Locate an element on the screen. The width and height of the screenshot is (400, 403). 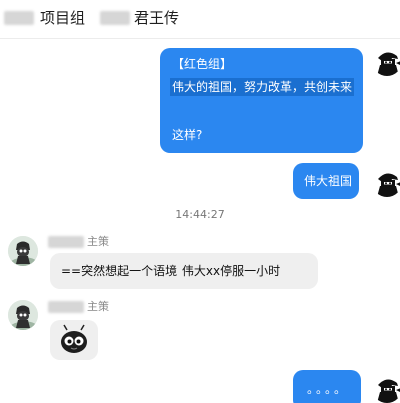
chat-title-part1: 项目组 is located at coordinates (63, 18).